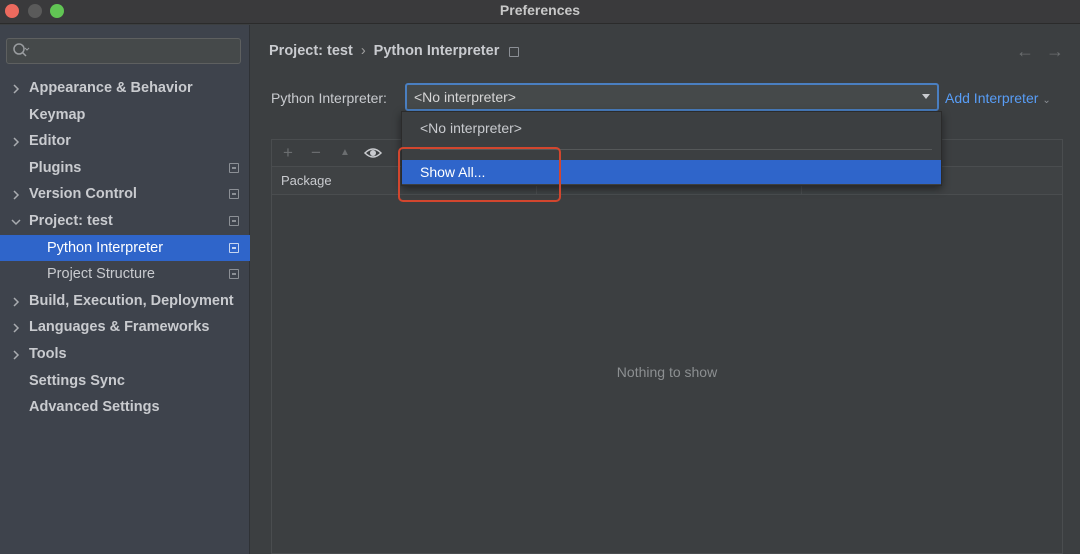  What do you see at coordinates (94, 407) in the screenshot?
I see `sidebar-item-label: Advanced Settings` at bounding box center [94, 407].